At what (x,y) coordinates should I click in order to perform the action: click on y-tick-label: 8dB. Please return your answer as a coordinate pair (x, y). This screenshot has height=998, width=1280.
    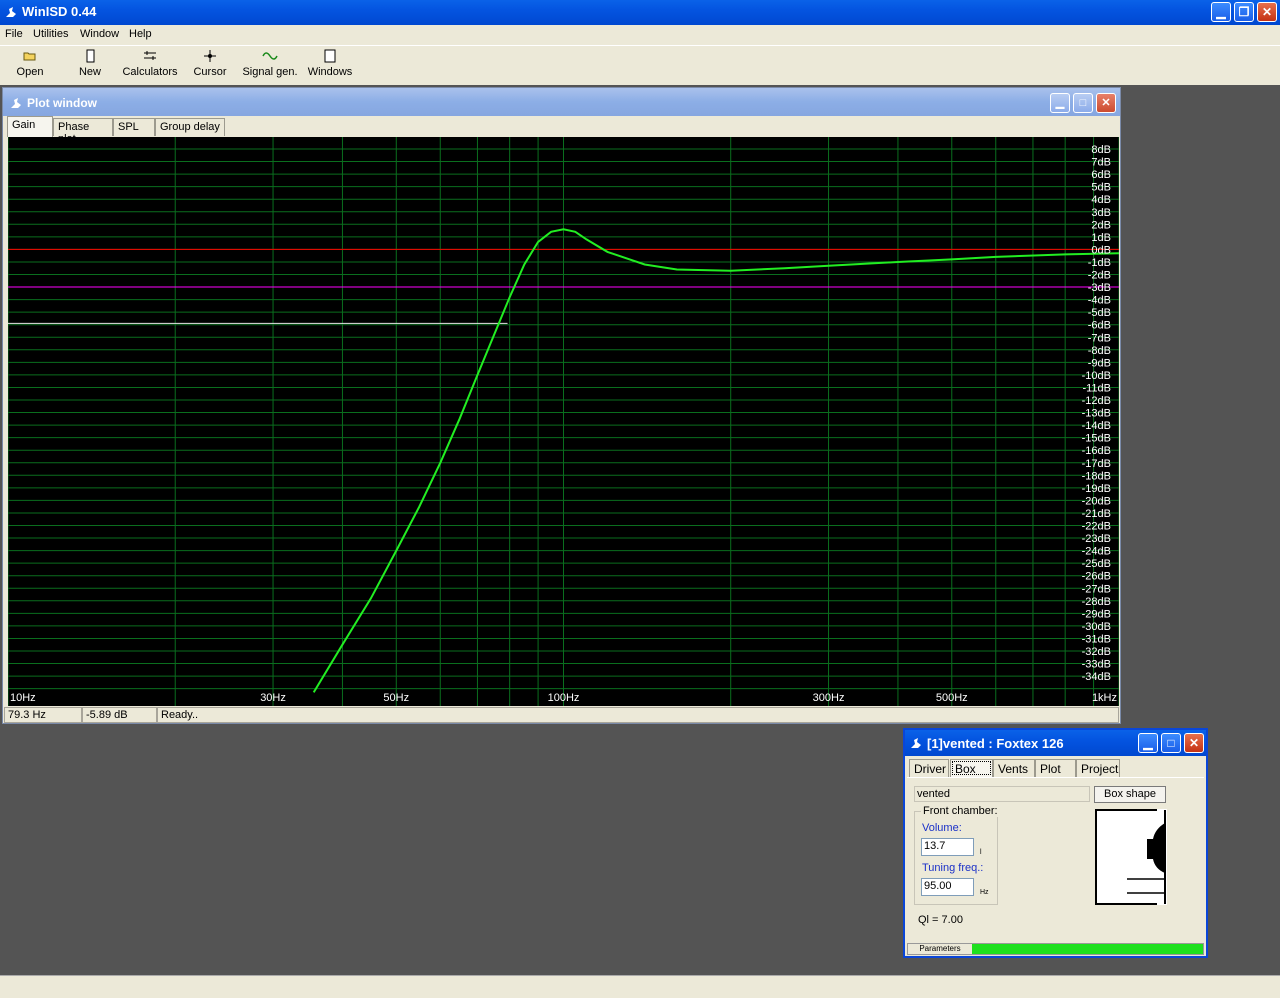
    Looking at the image, I should click on (1101, 150).